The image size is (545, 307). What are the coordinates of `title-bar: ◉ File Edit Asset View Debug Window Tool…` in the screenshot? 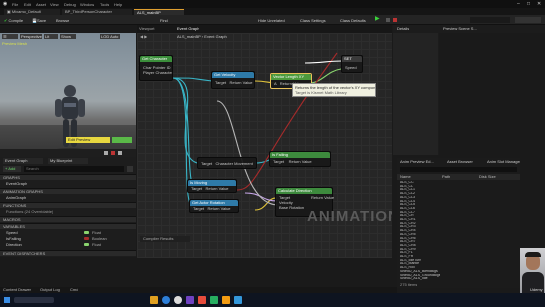 It's located at (272, 4).